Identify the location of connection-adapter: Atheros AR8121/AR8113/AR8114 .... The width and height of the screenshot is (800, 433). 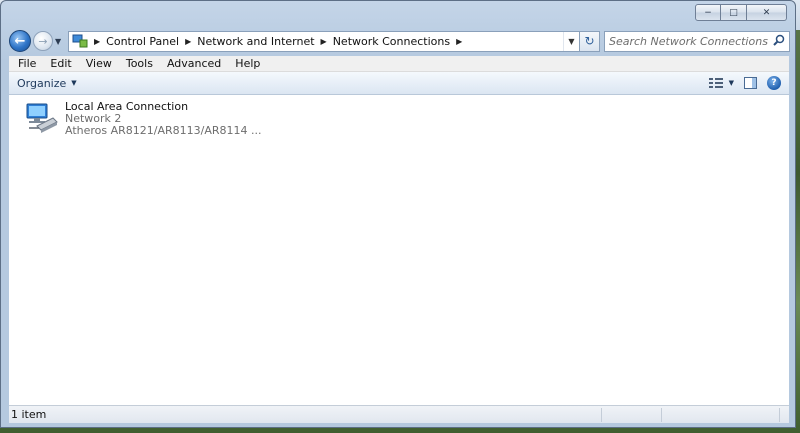
(163, 130).